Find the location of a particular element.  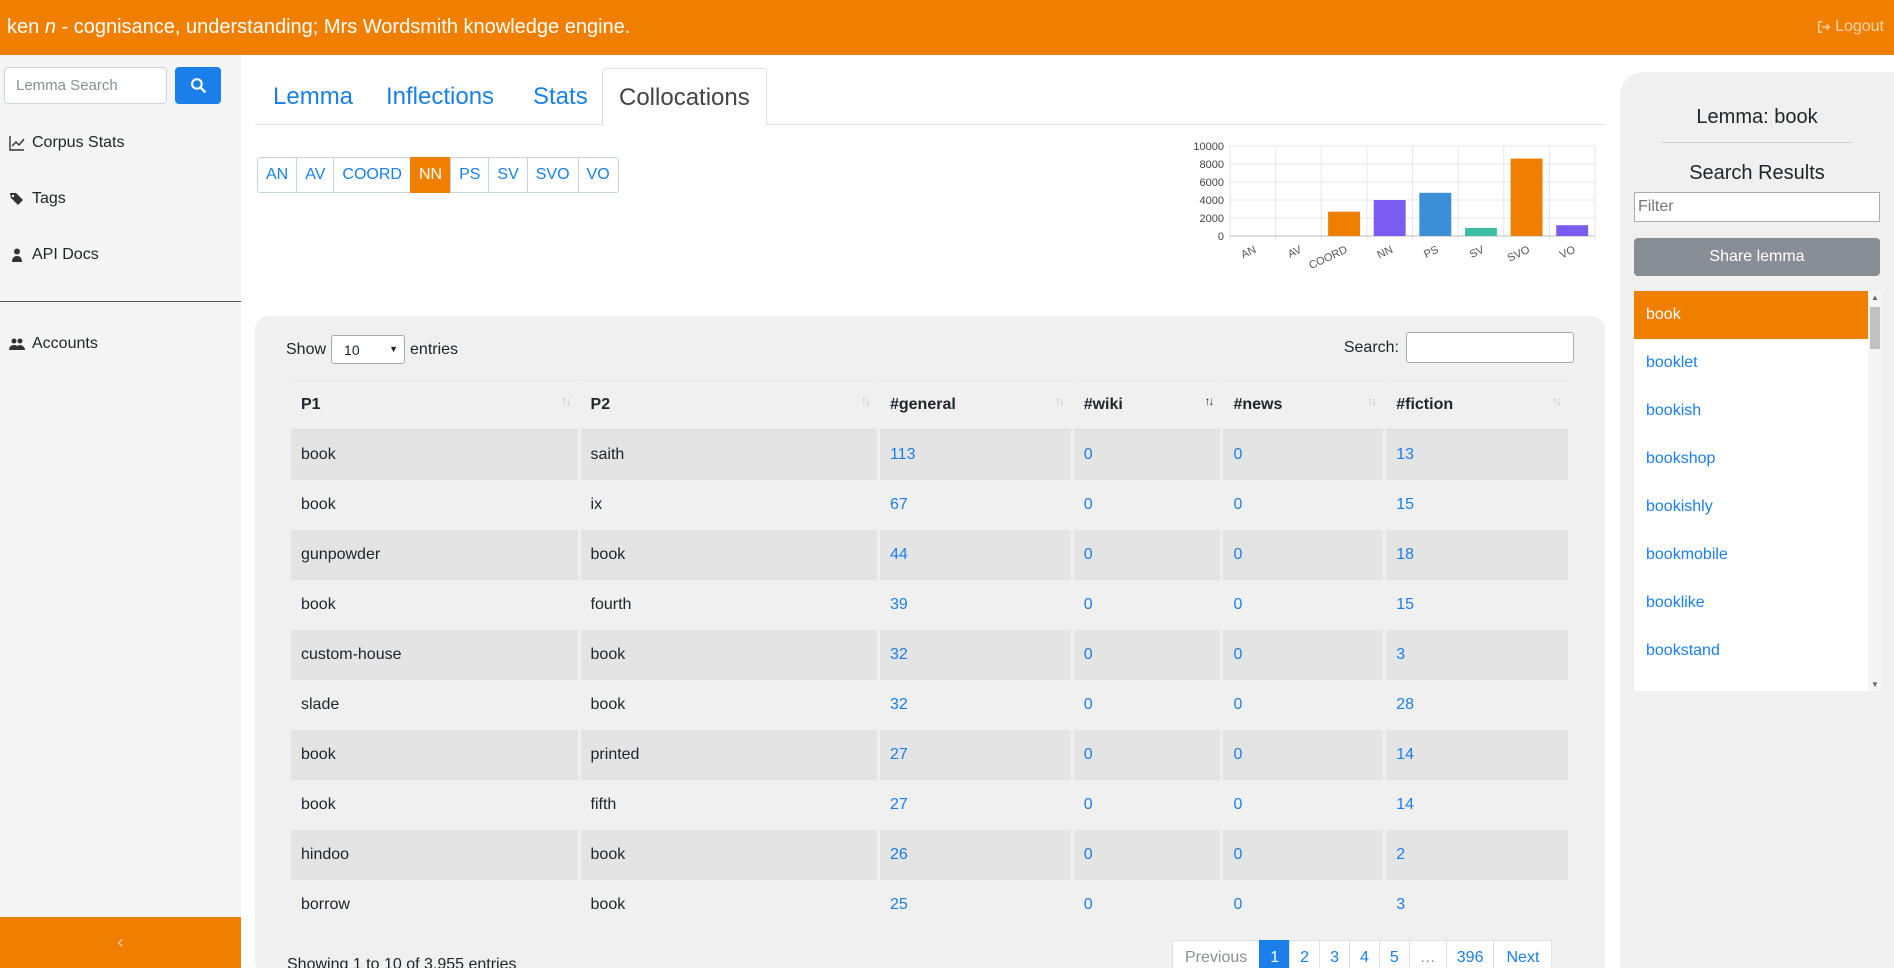

search-result-item: booklike is located at coordinates (1751, 603).